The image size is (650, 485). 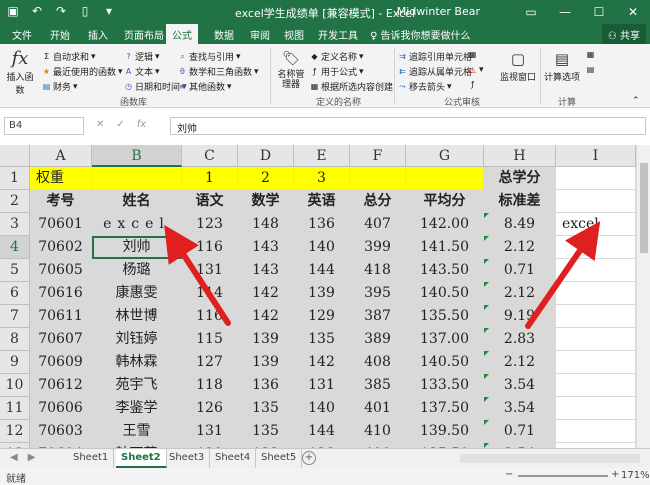 What do you see at coordinates (322, 156) in the screenshot?
I see `column-header-e: E` at bounding box center [322, 156].